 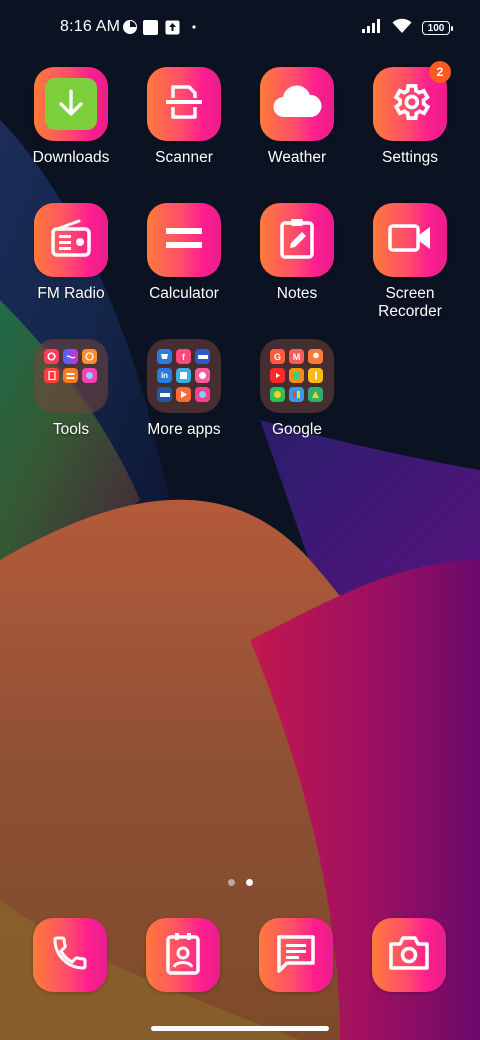 What do you see at coordinates (240, 28) in the screenshot?
I see `status-bar: 8:16 AM 100` at bounding box center [240, 28].